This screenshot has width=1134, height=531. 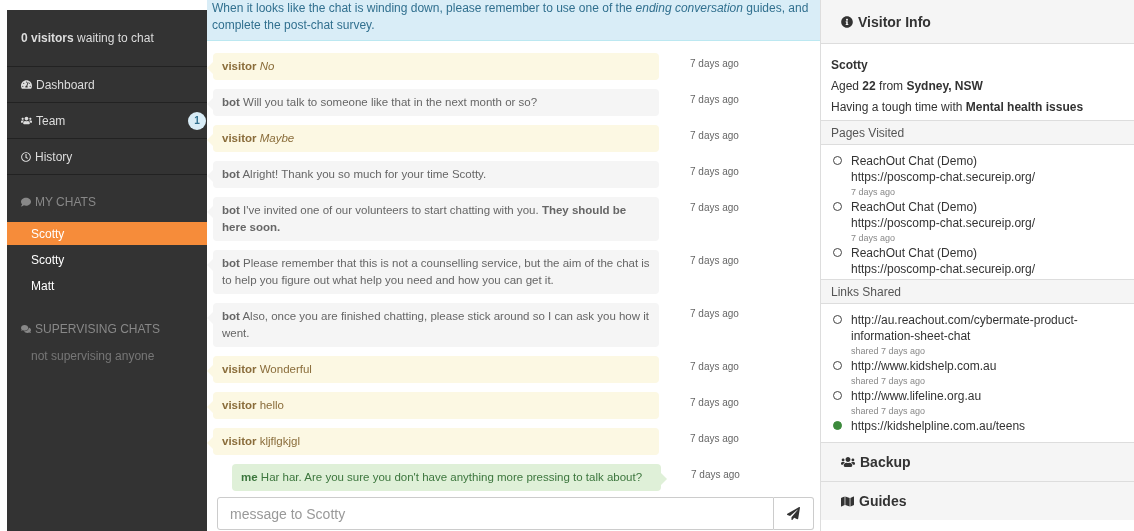 I want to click on panel-title: Backup, so click(x=885, y=462).